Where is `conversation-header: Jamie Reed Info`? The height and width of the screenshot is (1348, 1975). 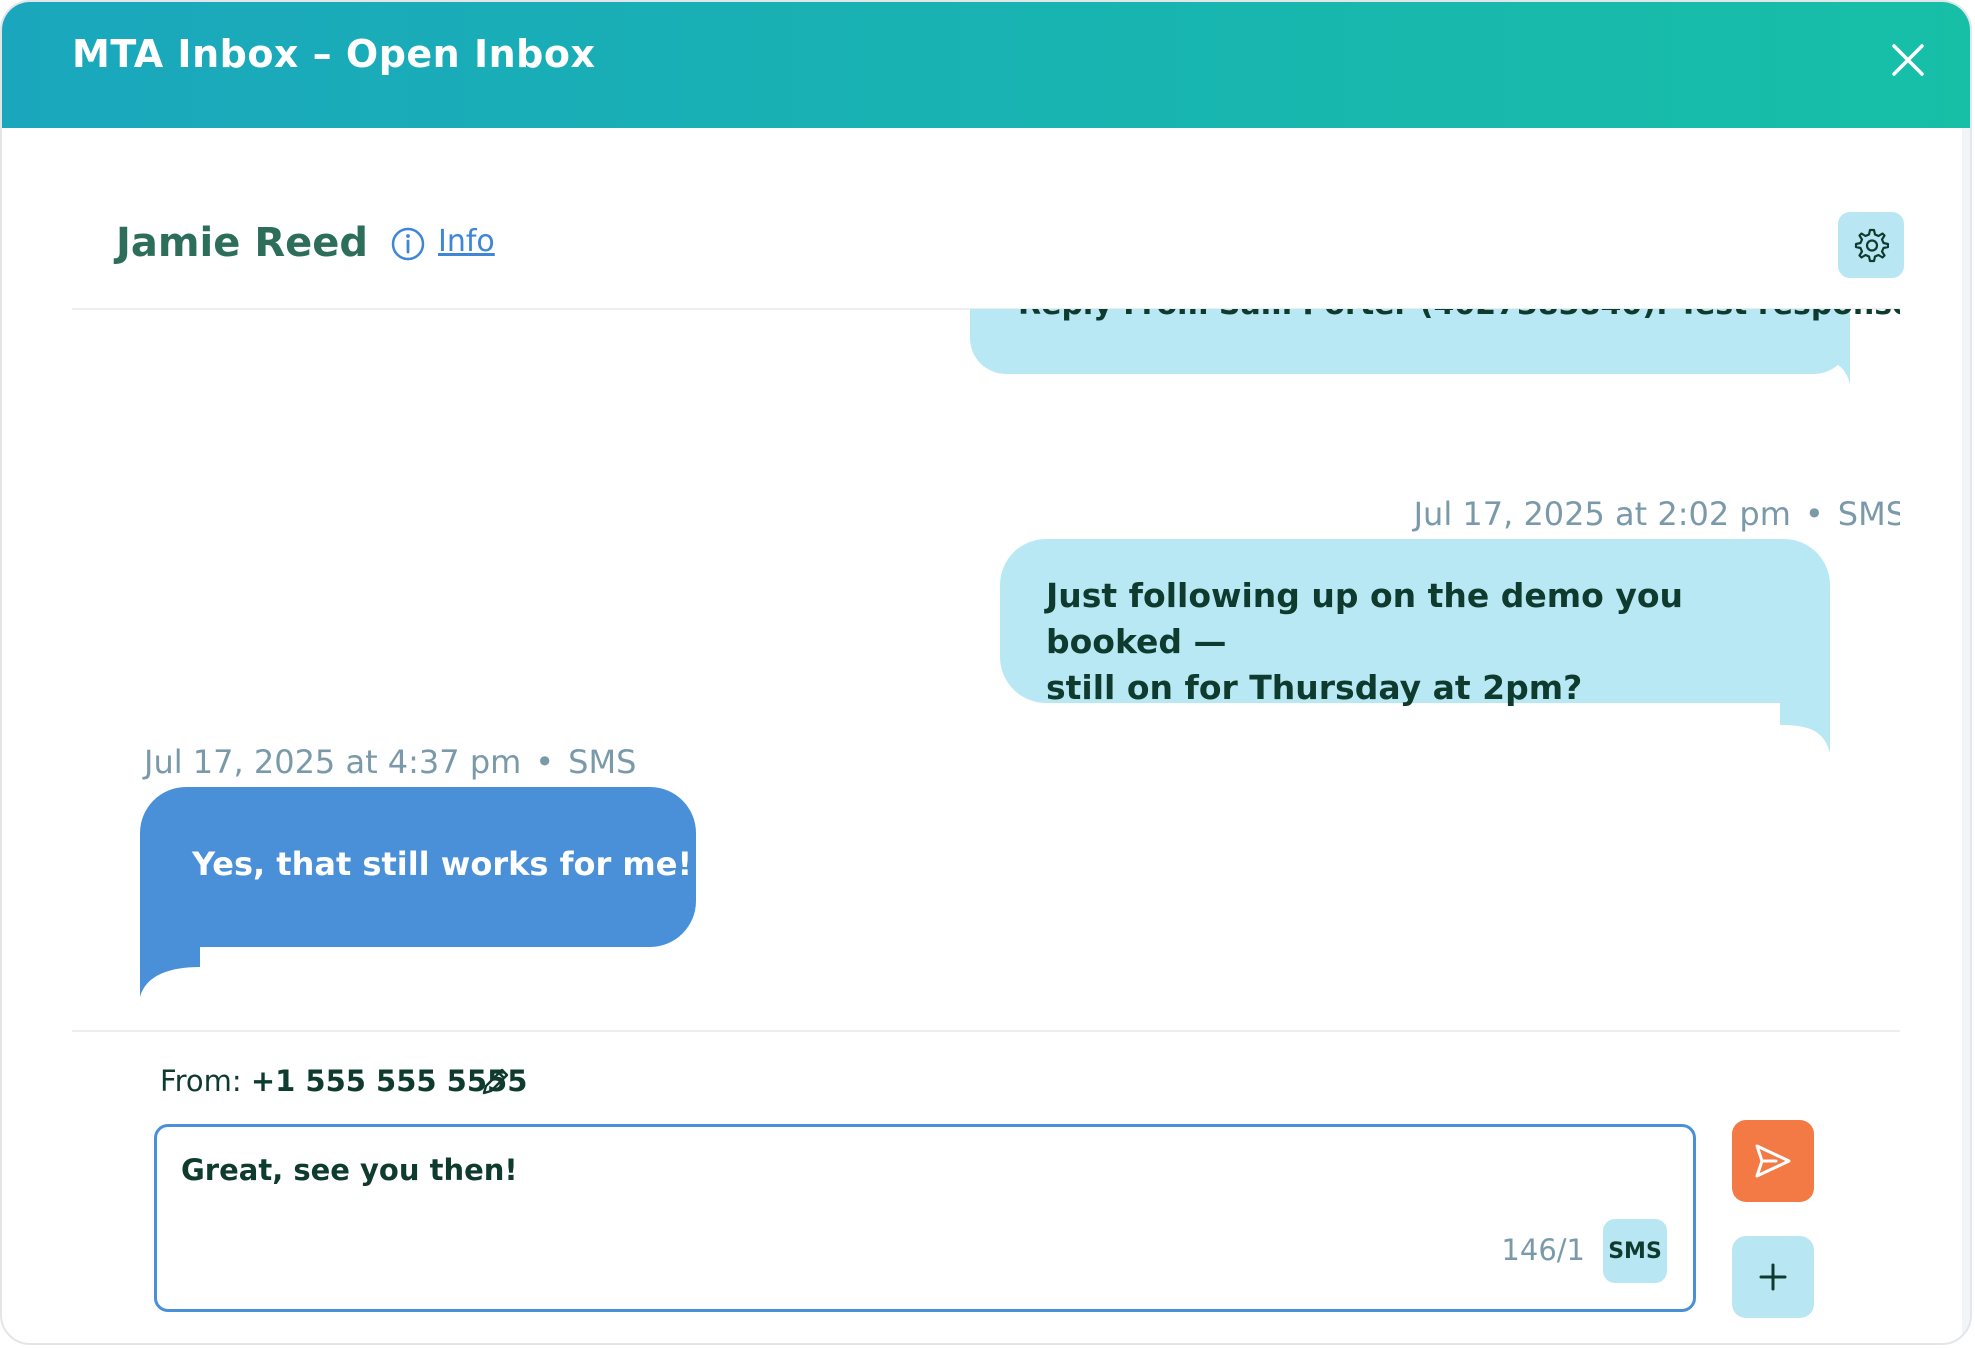 conversation-header: Jamie Reed Info is located at coordinates (988, 219).